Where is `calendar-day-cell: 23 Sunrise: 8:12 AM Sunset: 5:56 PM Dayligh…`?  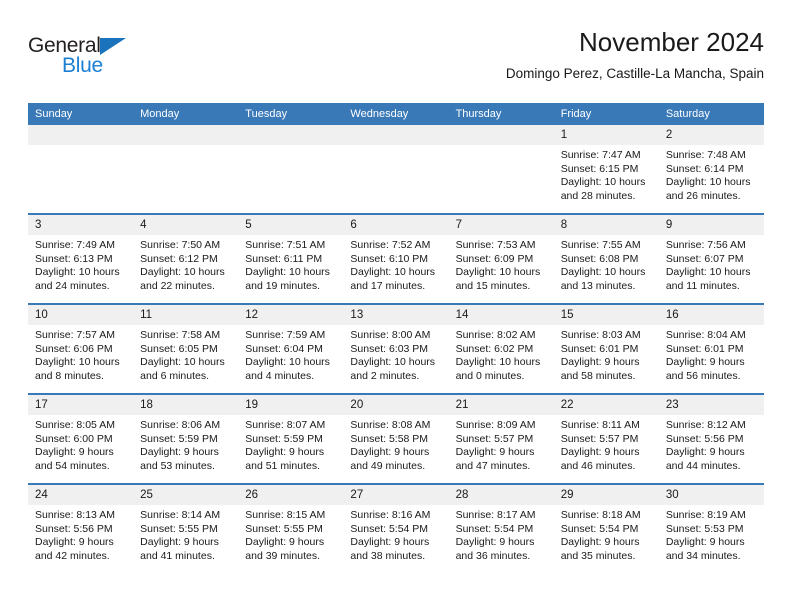 calendar-day-cell: 23 Sunrise: 8:12 AM Sunset: 5:56 PM Dayligh… is located at coordinates (711, 438).